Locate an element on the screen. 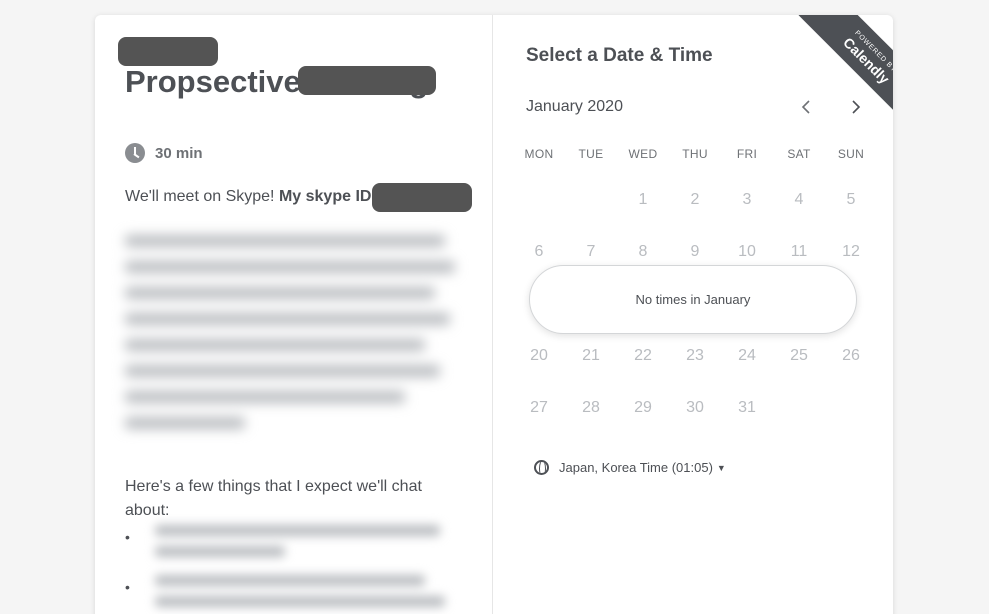 This screenshot has width=989, height=614. caret-down-icon: ▼ is located at coordinates (721, 467).